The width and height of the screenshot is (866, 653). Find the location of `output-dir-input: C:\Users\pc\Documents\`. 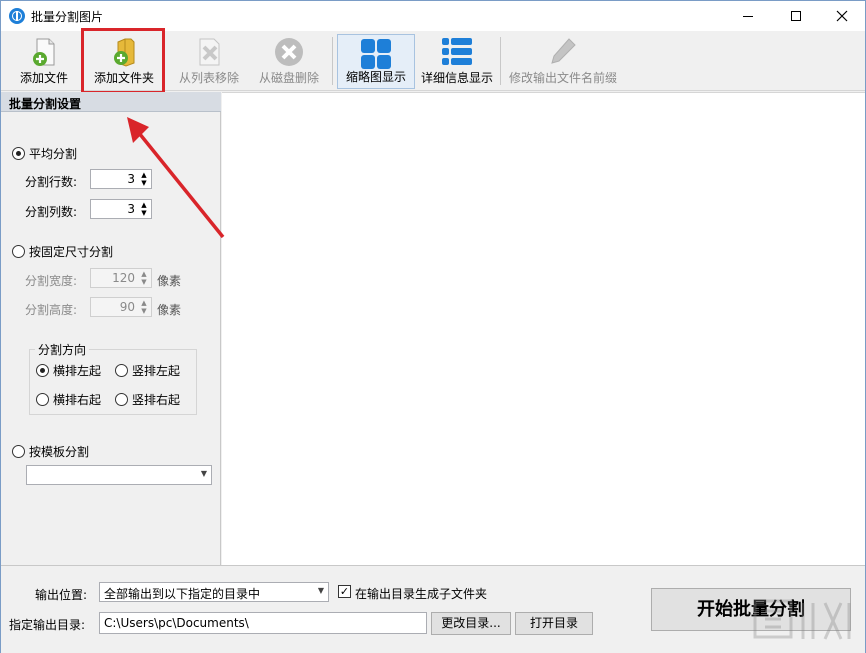

output-dir-input: C:\Users\pc\Documents\ is located at coordinates (263, 623).